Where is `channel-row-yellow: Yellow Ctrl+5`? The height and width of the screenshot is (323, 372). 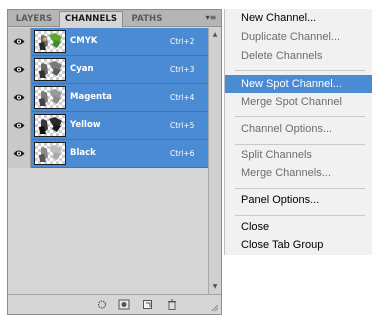 channel-row-yellow: Yellow Ctrl+5 is located at coordinates (108, 126).